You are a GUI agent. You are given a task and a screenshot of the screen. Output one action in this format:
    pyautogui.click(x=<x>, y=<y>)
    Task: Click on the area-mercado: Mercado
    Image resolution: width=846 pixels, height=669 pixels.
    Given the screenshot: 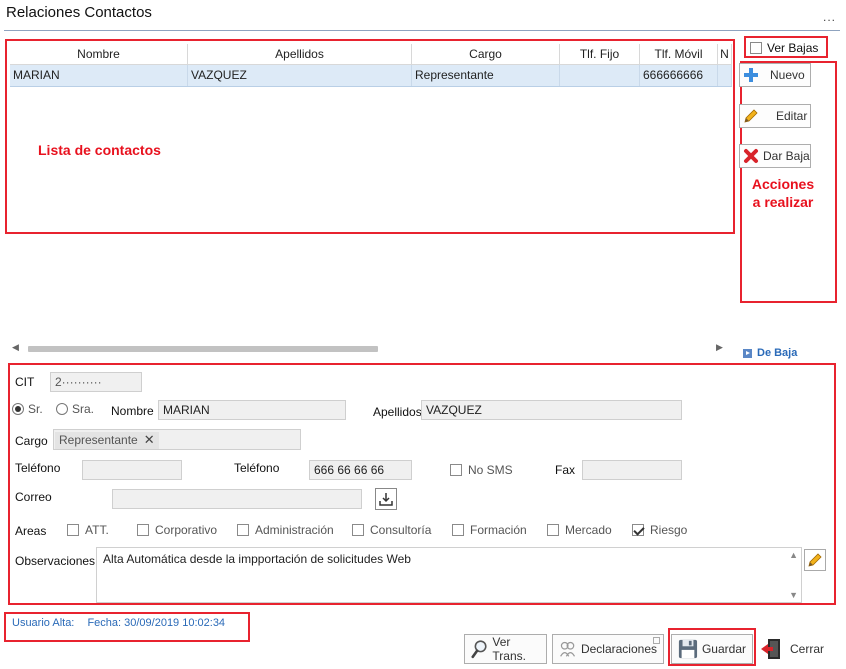 What is the action you would take?
    pyautogui.click(x=579, y=530)
    